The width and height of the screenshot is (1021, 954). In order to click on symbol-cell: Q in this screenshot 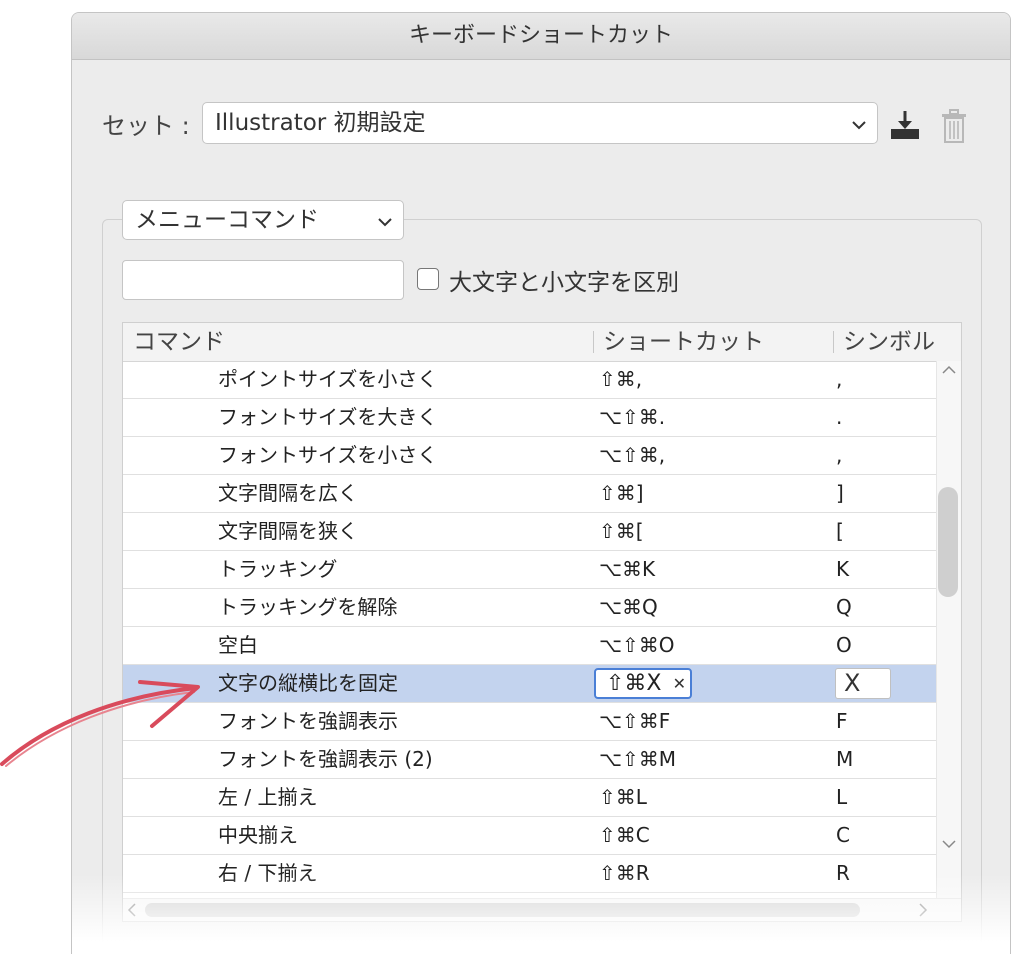, I will do `click(844, 607)`.